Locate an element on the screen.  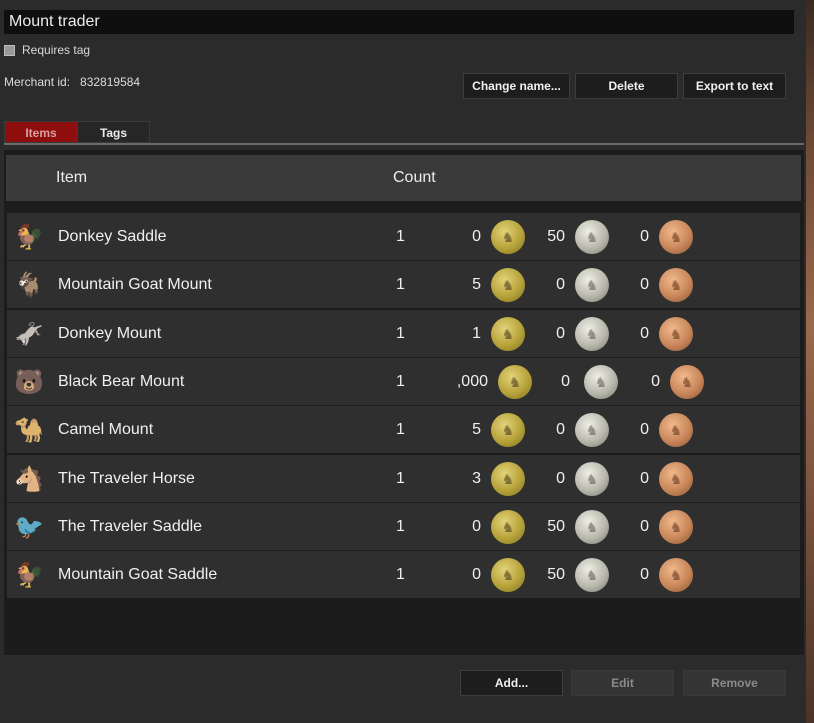
column-header-count: Count is located at coordinates (414, 178).